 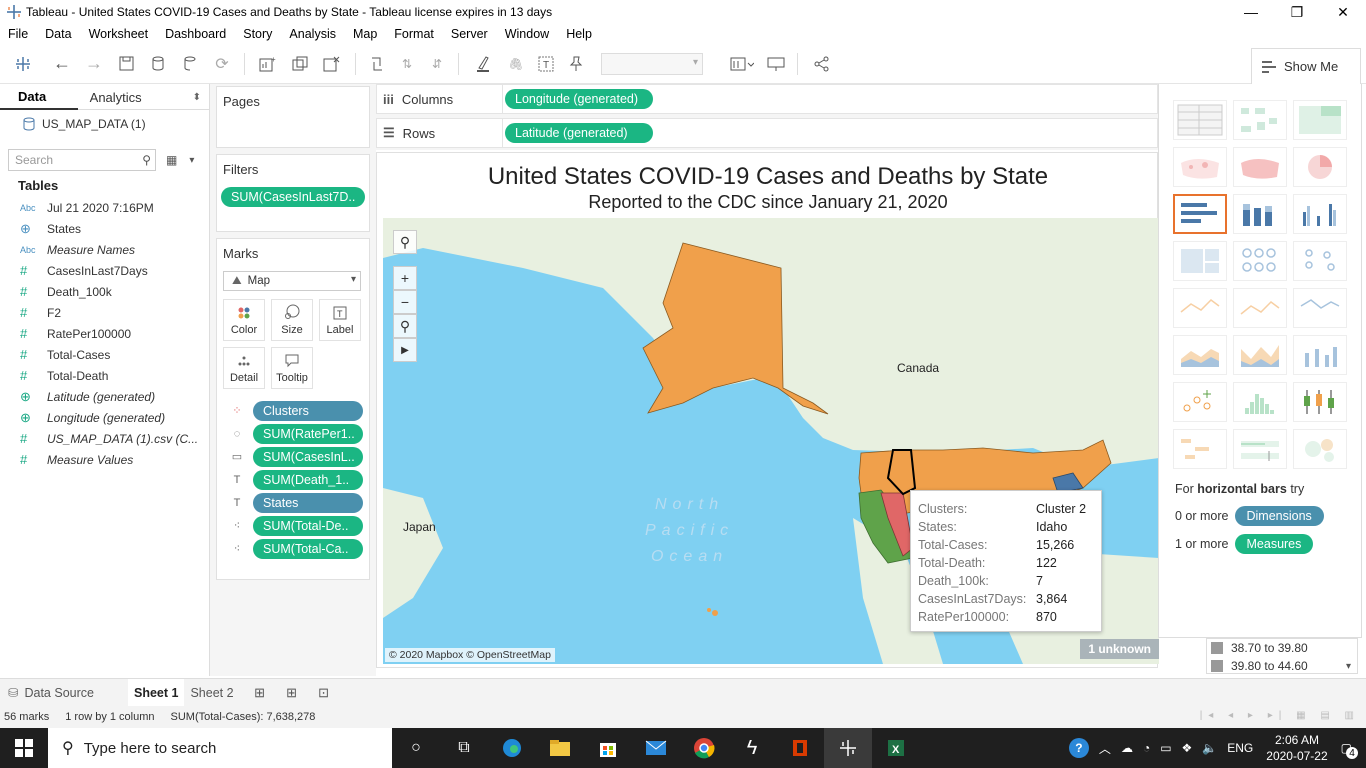 I want to click on detail-button: Detail, so click(x=244, y=368).